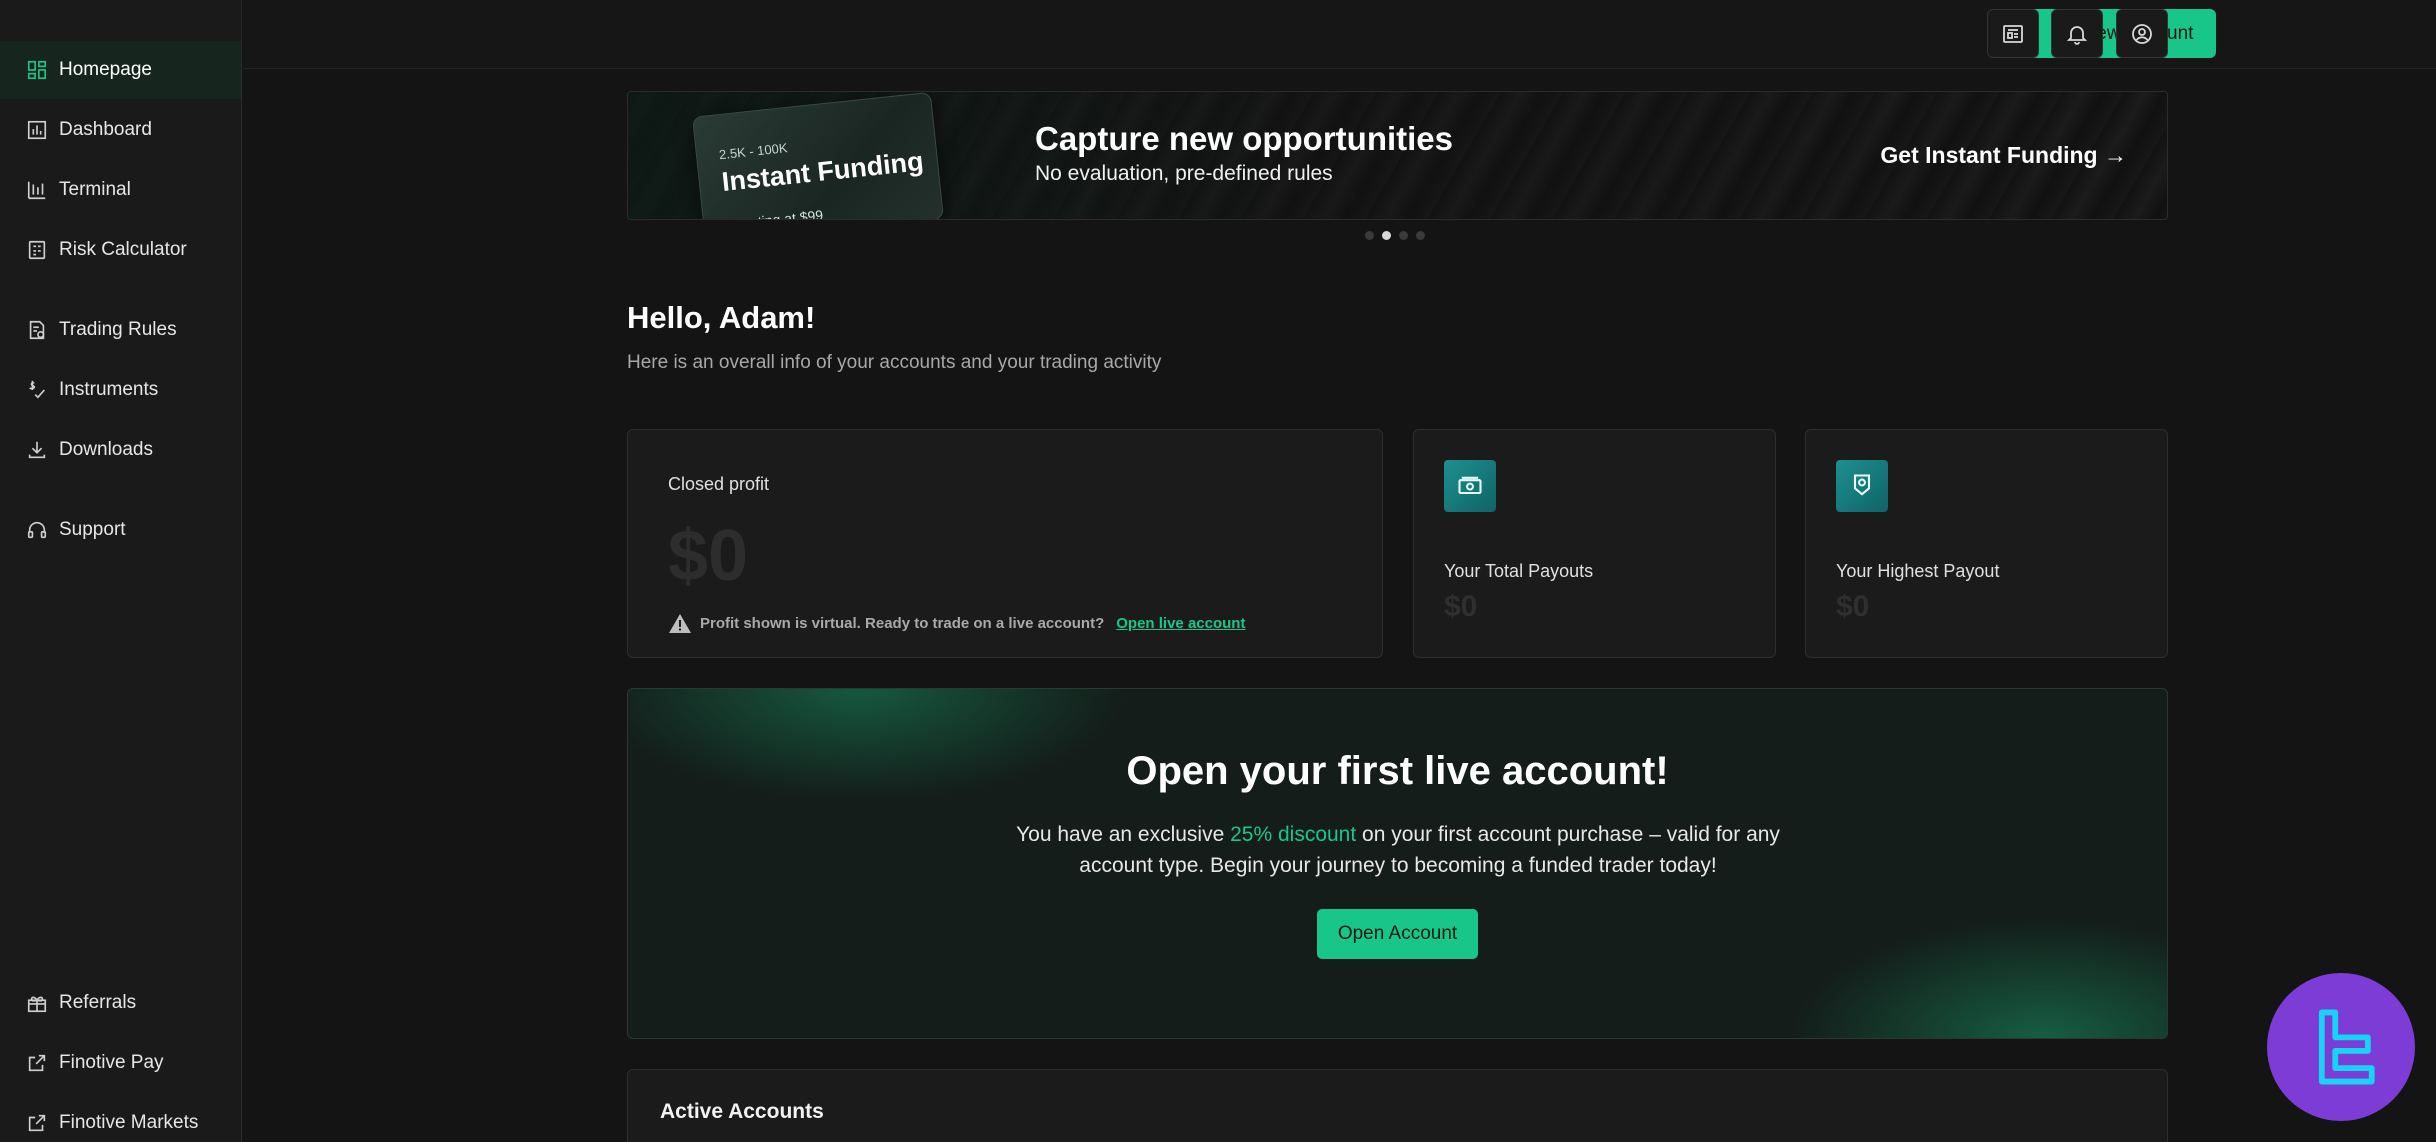 Image resolution: width=2436 pixels, height=1142 pixels. Describe the element at coordinates (1123, 834) in the screenshot. I see `live-promo-text-before: You have an exclusive` at that location.